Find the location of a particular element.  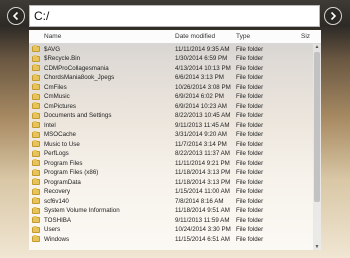

vertical-scrollbar: ▲ ▼ is located at coordinates (317, 147).